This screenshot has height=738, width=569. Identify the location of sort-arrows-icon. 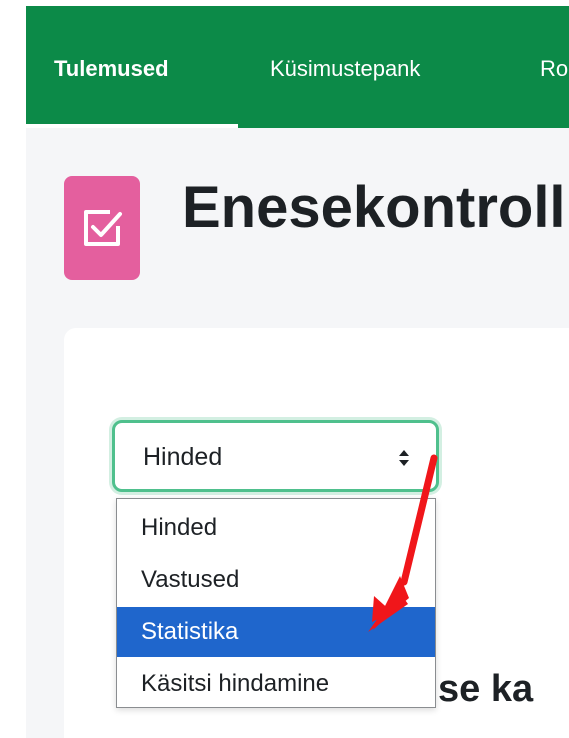
(404, 458).